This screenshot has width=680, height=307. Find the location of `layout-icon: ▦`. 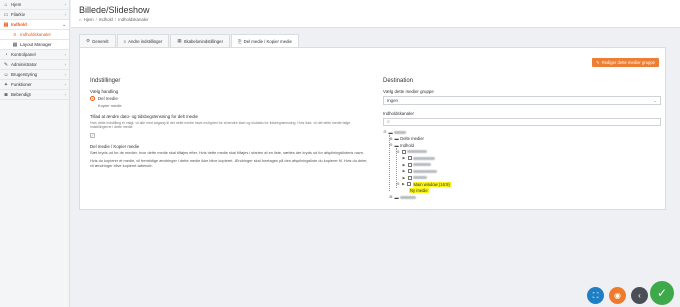

layout-icon: ▦ is located at coordinates (15, 44).